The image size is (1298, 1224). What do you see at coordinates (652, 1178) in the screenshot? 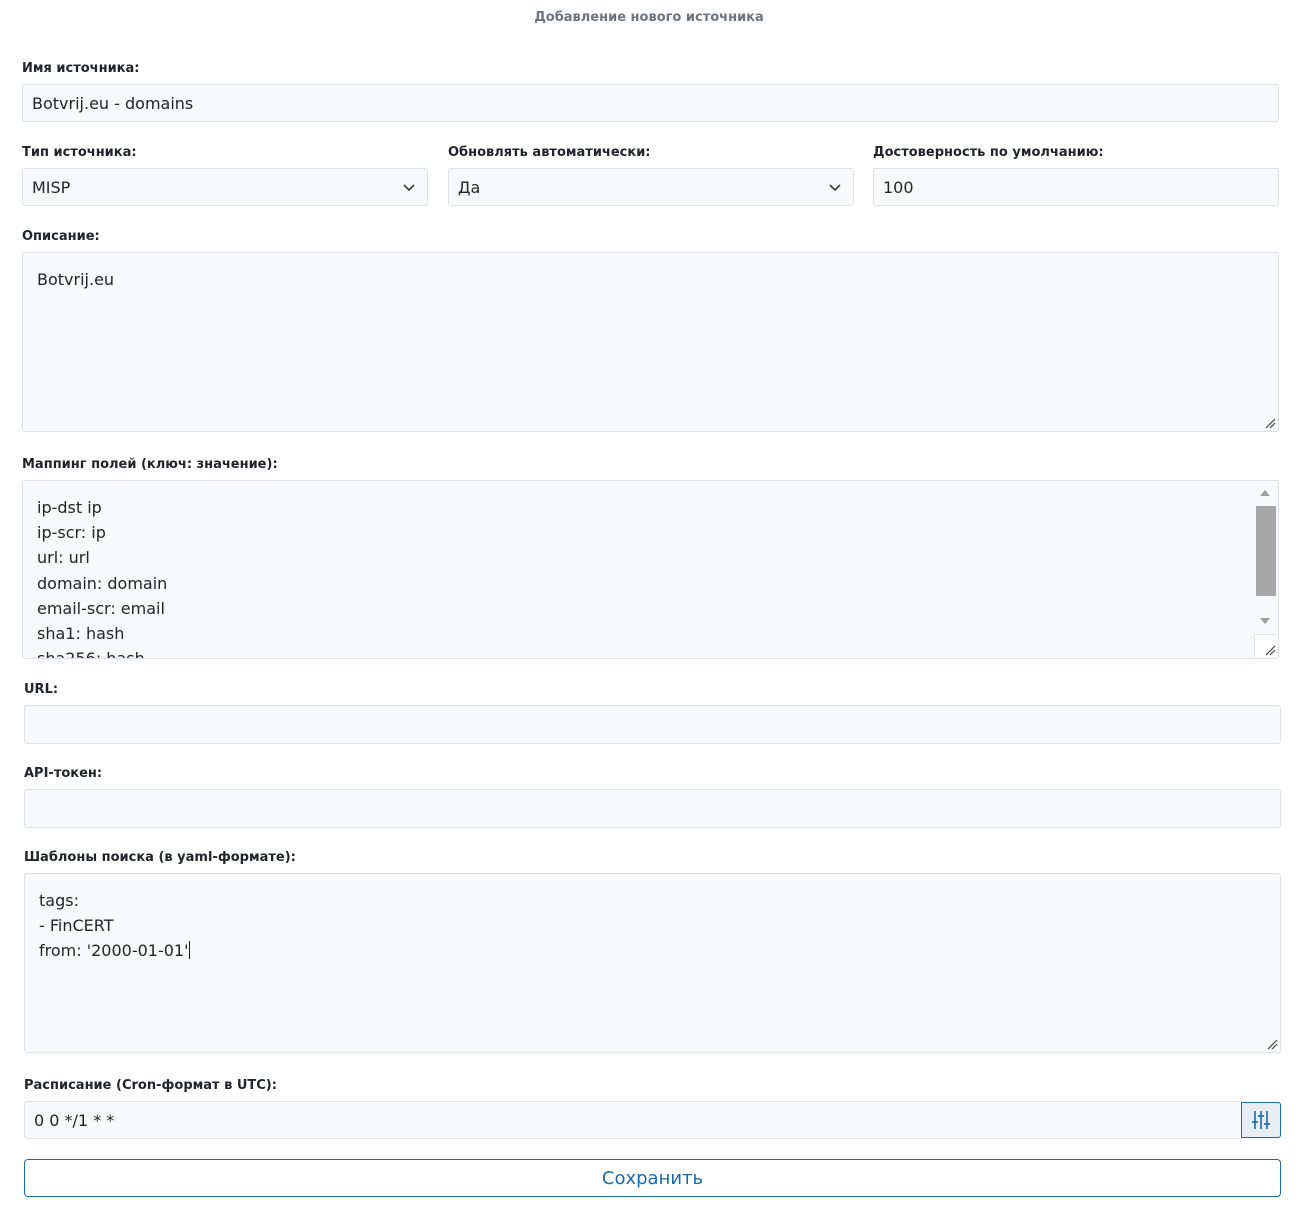
I see `save-button: Сохранить` at bounding box center [652, 1178].